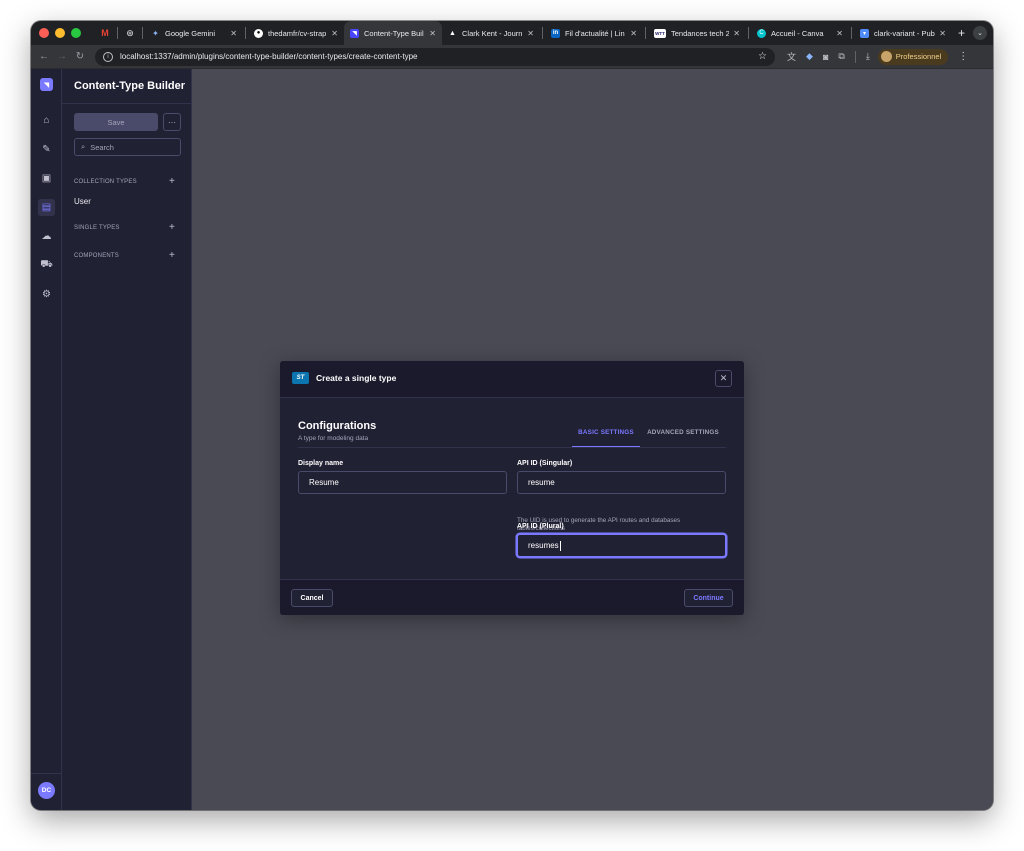 This screenshot has height=851, width=1024. What do you see at coordinates (155, 33) in the screenshot?
I see `gemini-icon: ✦` at bounding box center [155, 33].